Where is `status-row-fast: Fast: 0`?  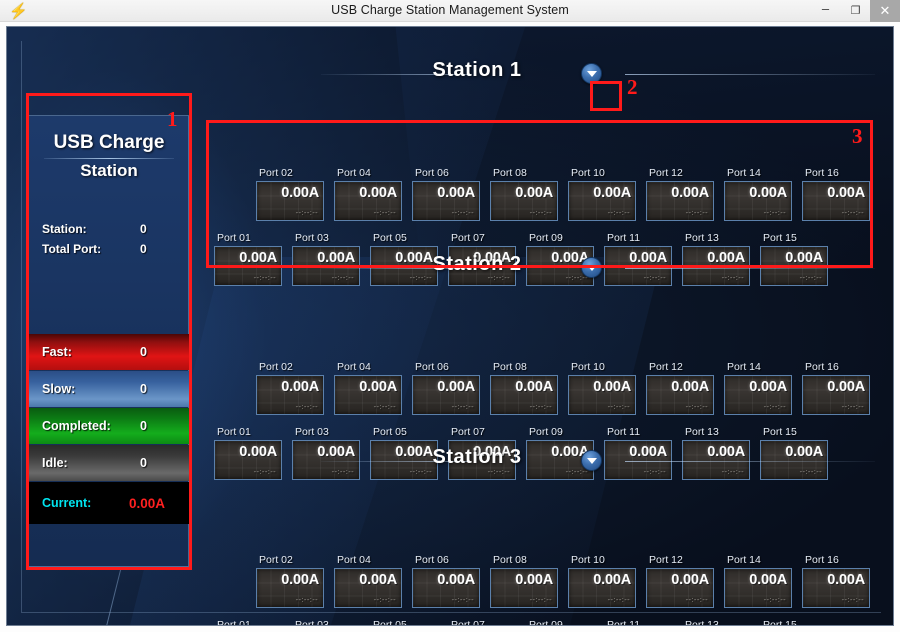
status-row-fast: Fast: 0 is located at coordinates (109, 352).